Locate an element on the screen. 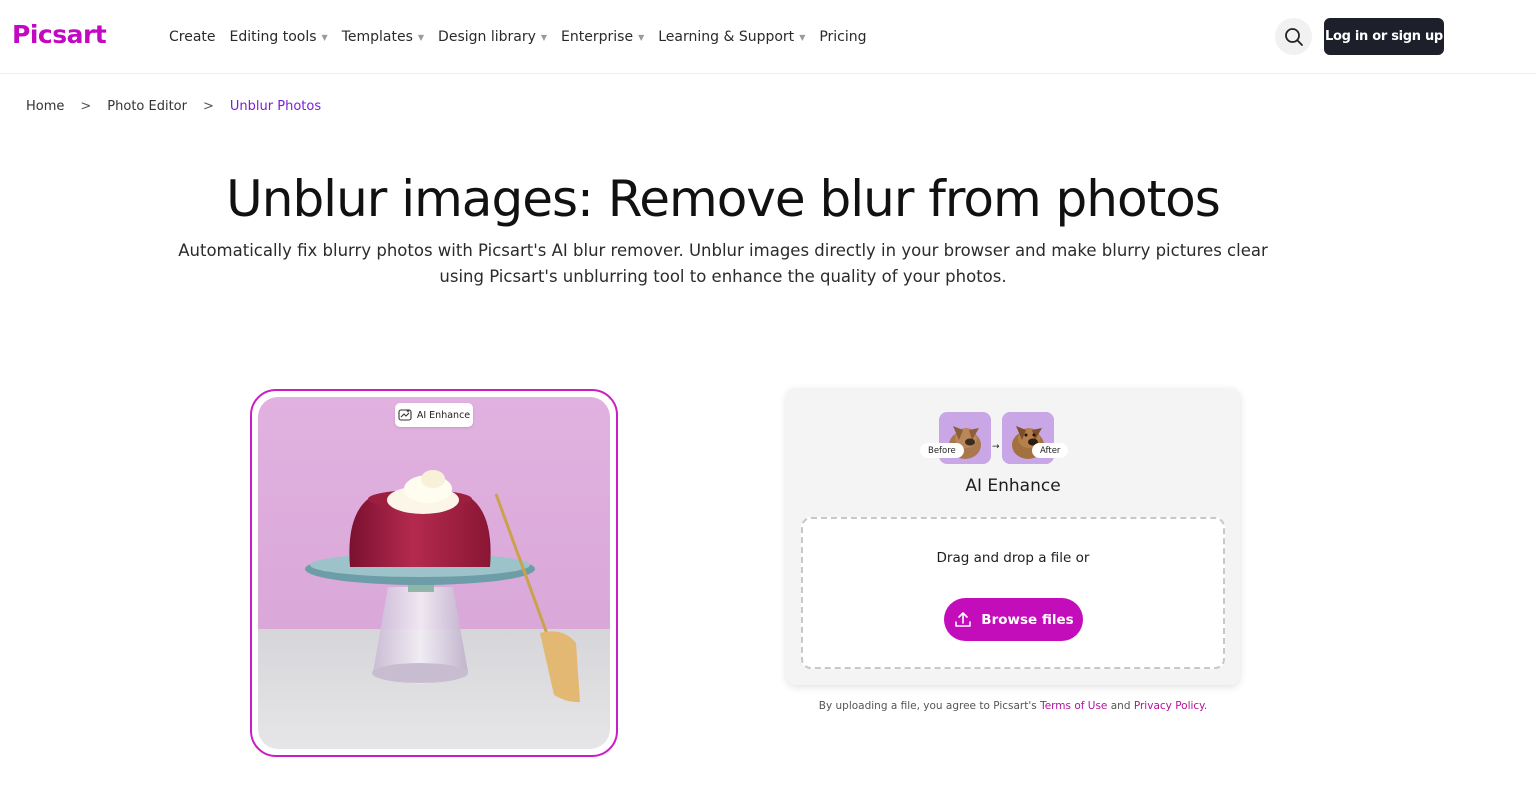  breadcrumb-current: Unblur Photos is located at coordinates (275, 106).